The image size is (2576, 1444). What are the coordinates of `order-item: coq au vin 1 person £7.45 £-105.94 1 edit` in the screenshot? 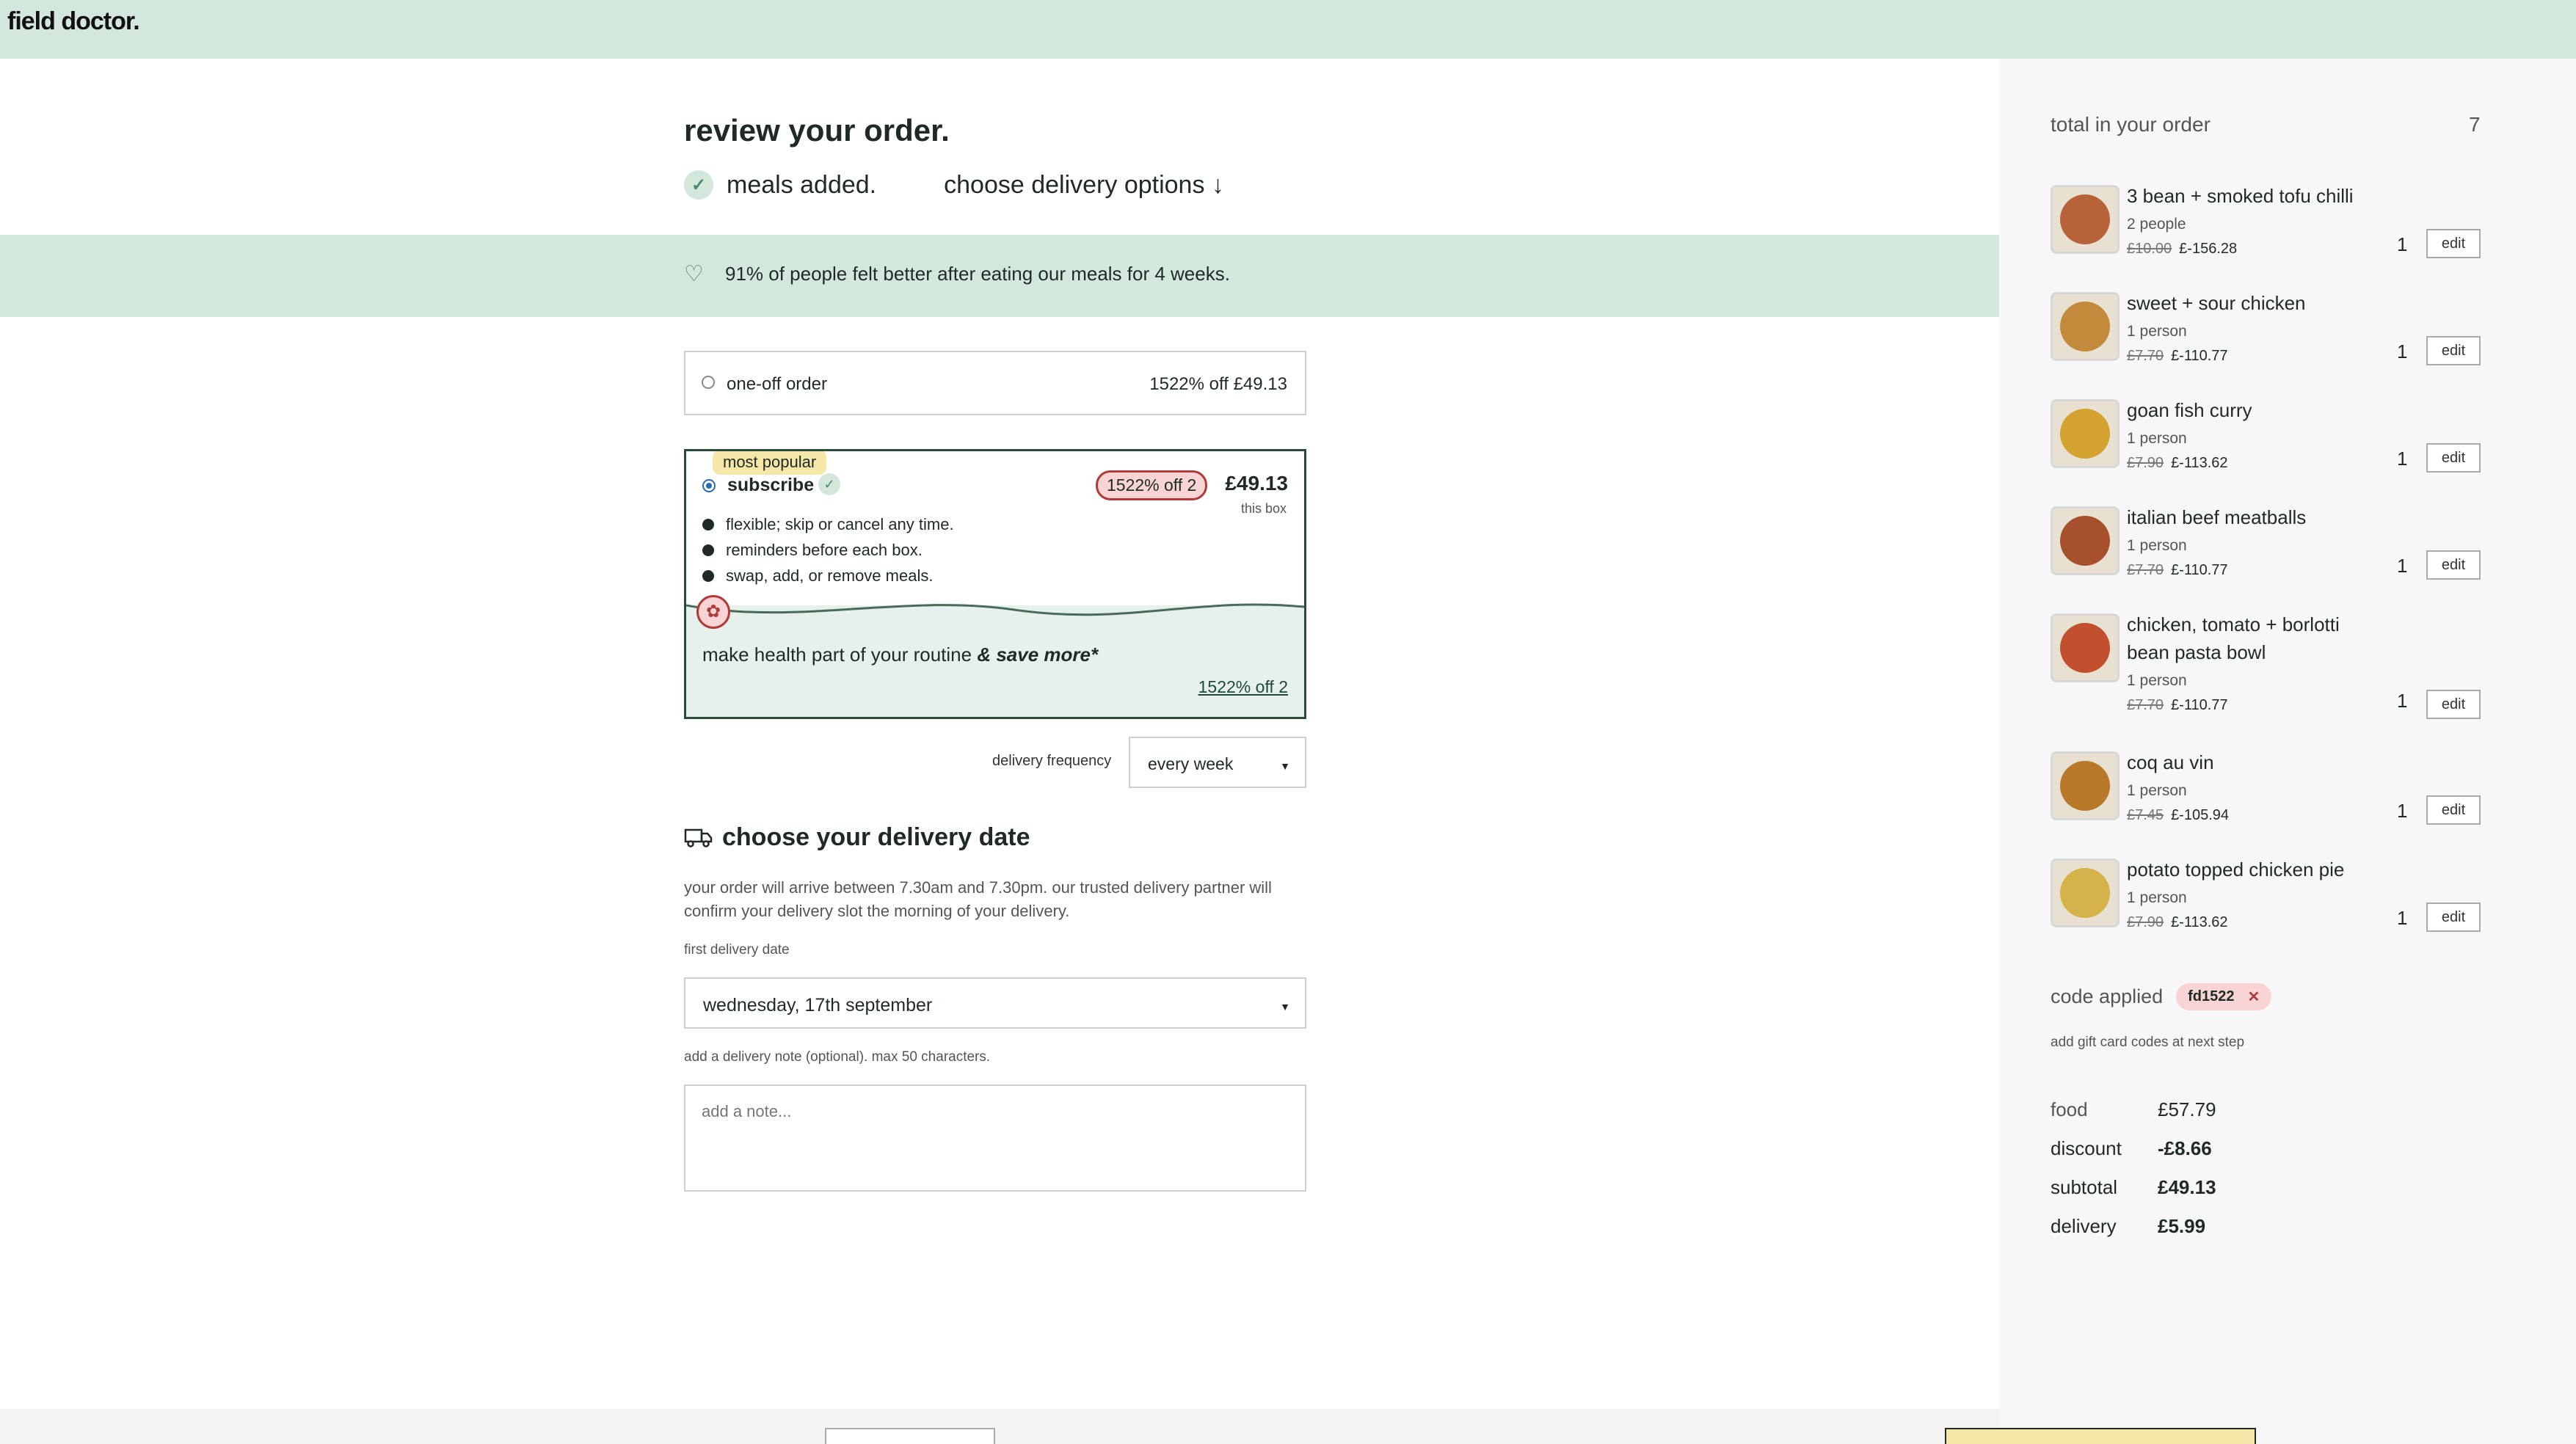 It's located at (2271, 796).